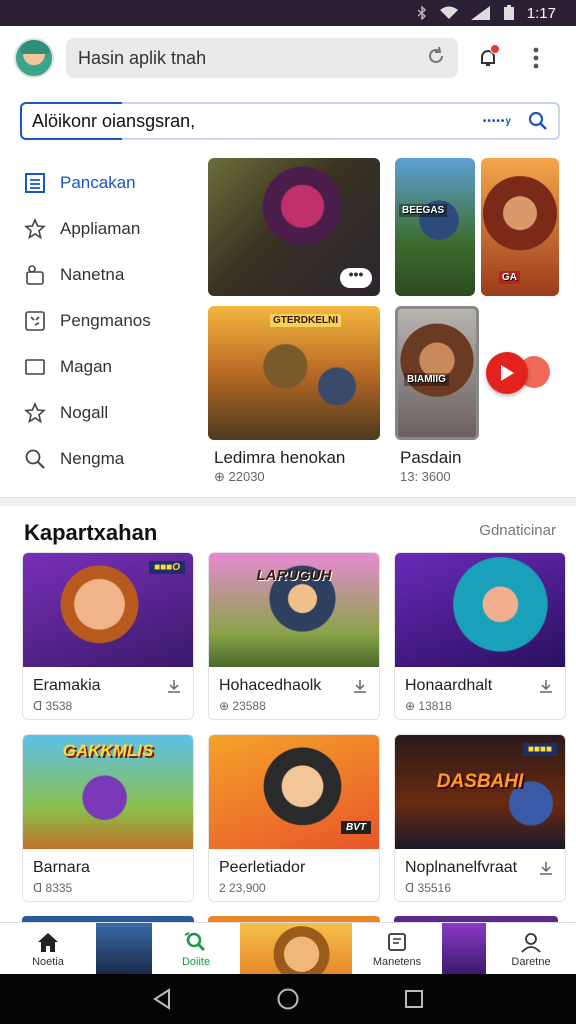 Image resolution: width=576 pixels, height=1024 pixels. I want to click on app-card: Honaardhalt ⊕ 13818, so click(480, 636).